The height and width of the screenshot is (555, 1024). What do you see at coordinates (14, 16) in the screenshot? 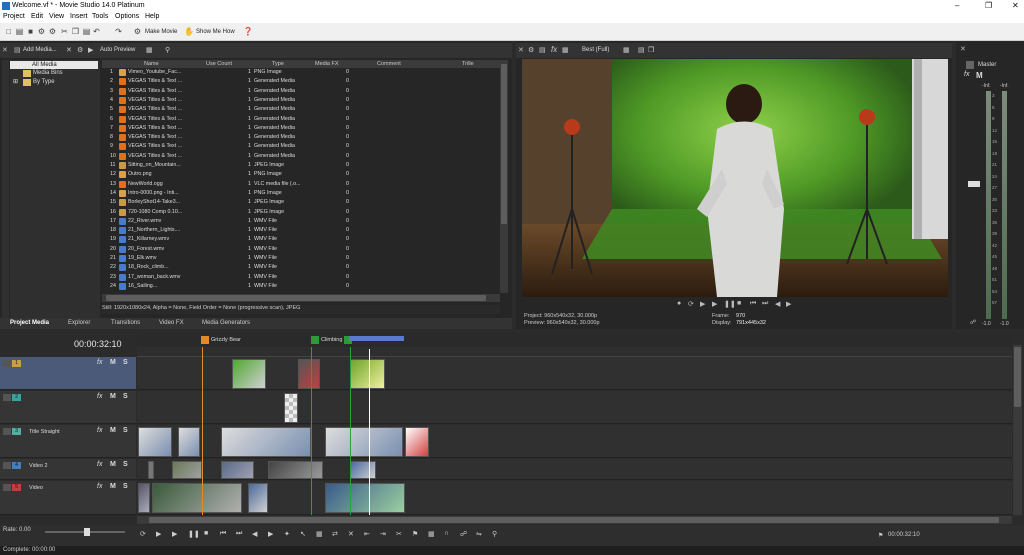
I see `menu-project: Project` at bounding box center [14, 16].